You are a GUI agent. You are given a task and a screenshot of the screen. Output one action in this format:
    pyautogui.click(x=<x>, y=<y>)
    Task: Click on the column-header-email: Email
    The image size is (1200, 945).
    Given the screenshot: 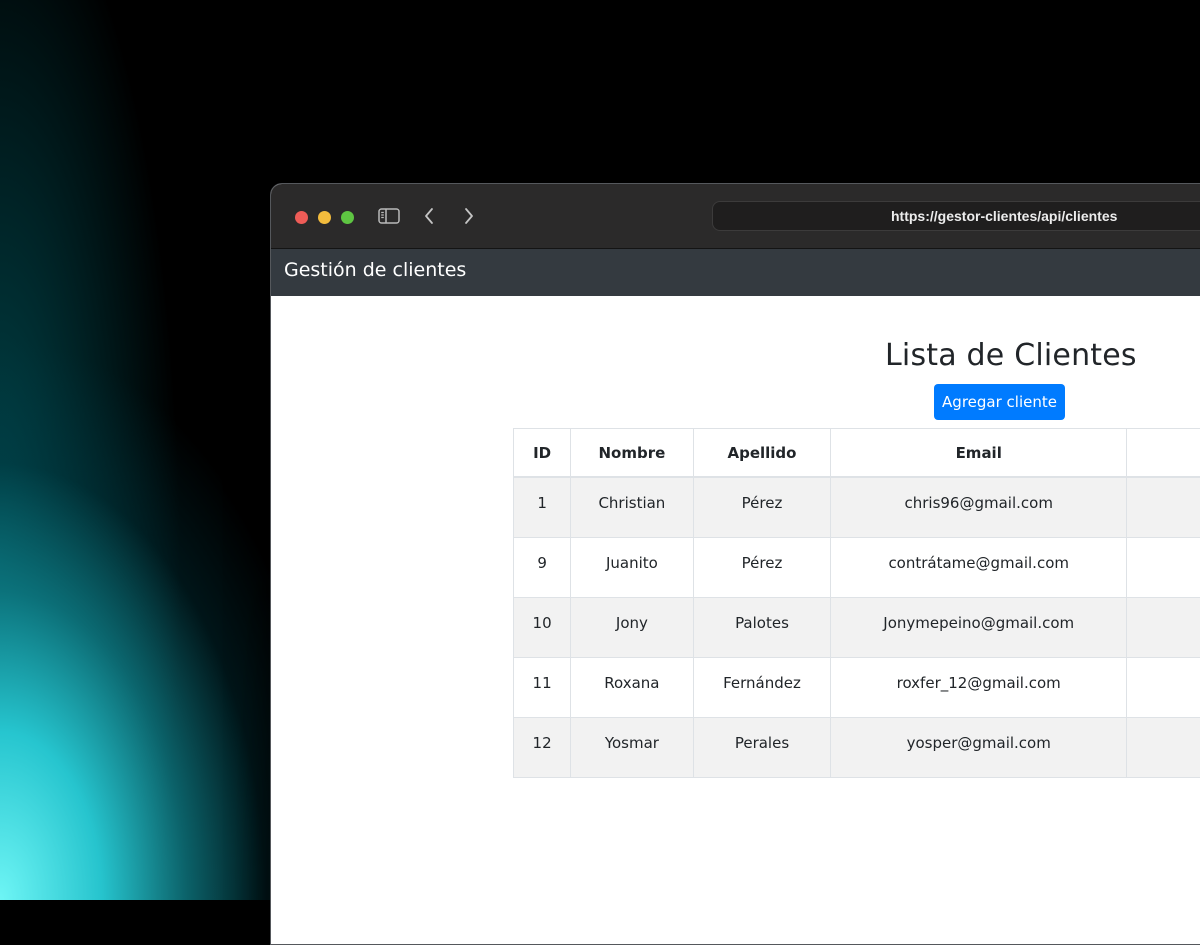 What is the action you would take?
    pyautogui.click(x=979, y=453)
    